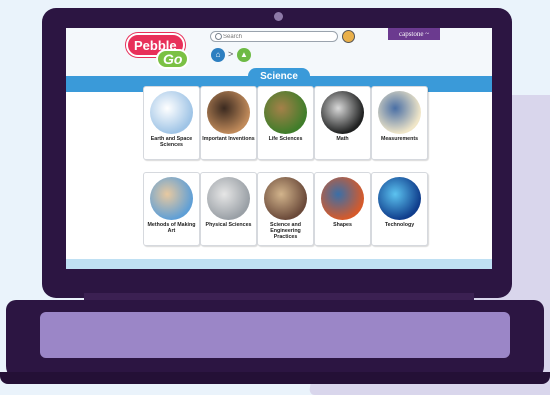 This screenshot has height=395, width=550. I want to click on science-crumb-button: ▲, so click(244, 55).